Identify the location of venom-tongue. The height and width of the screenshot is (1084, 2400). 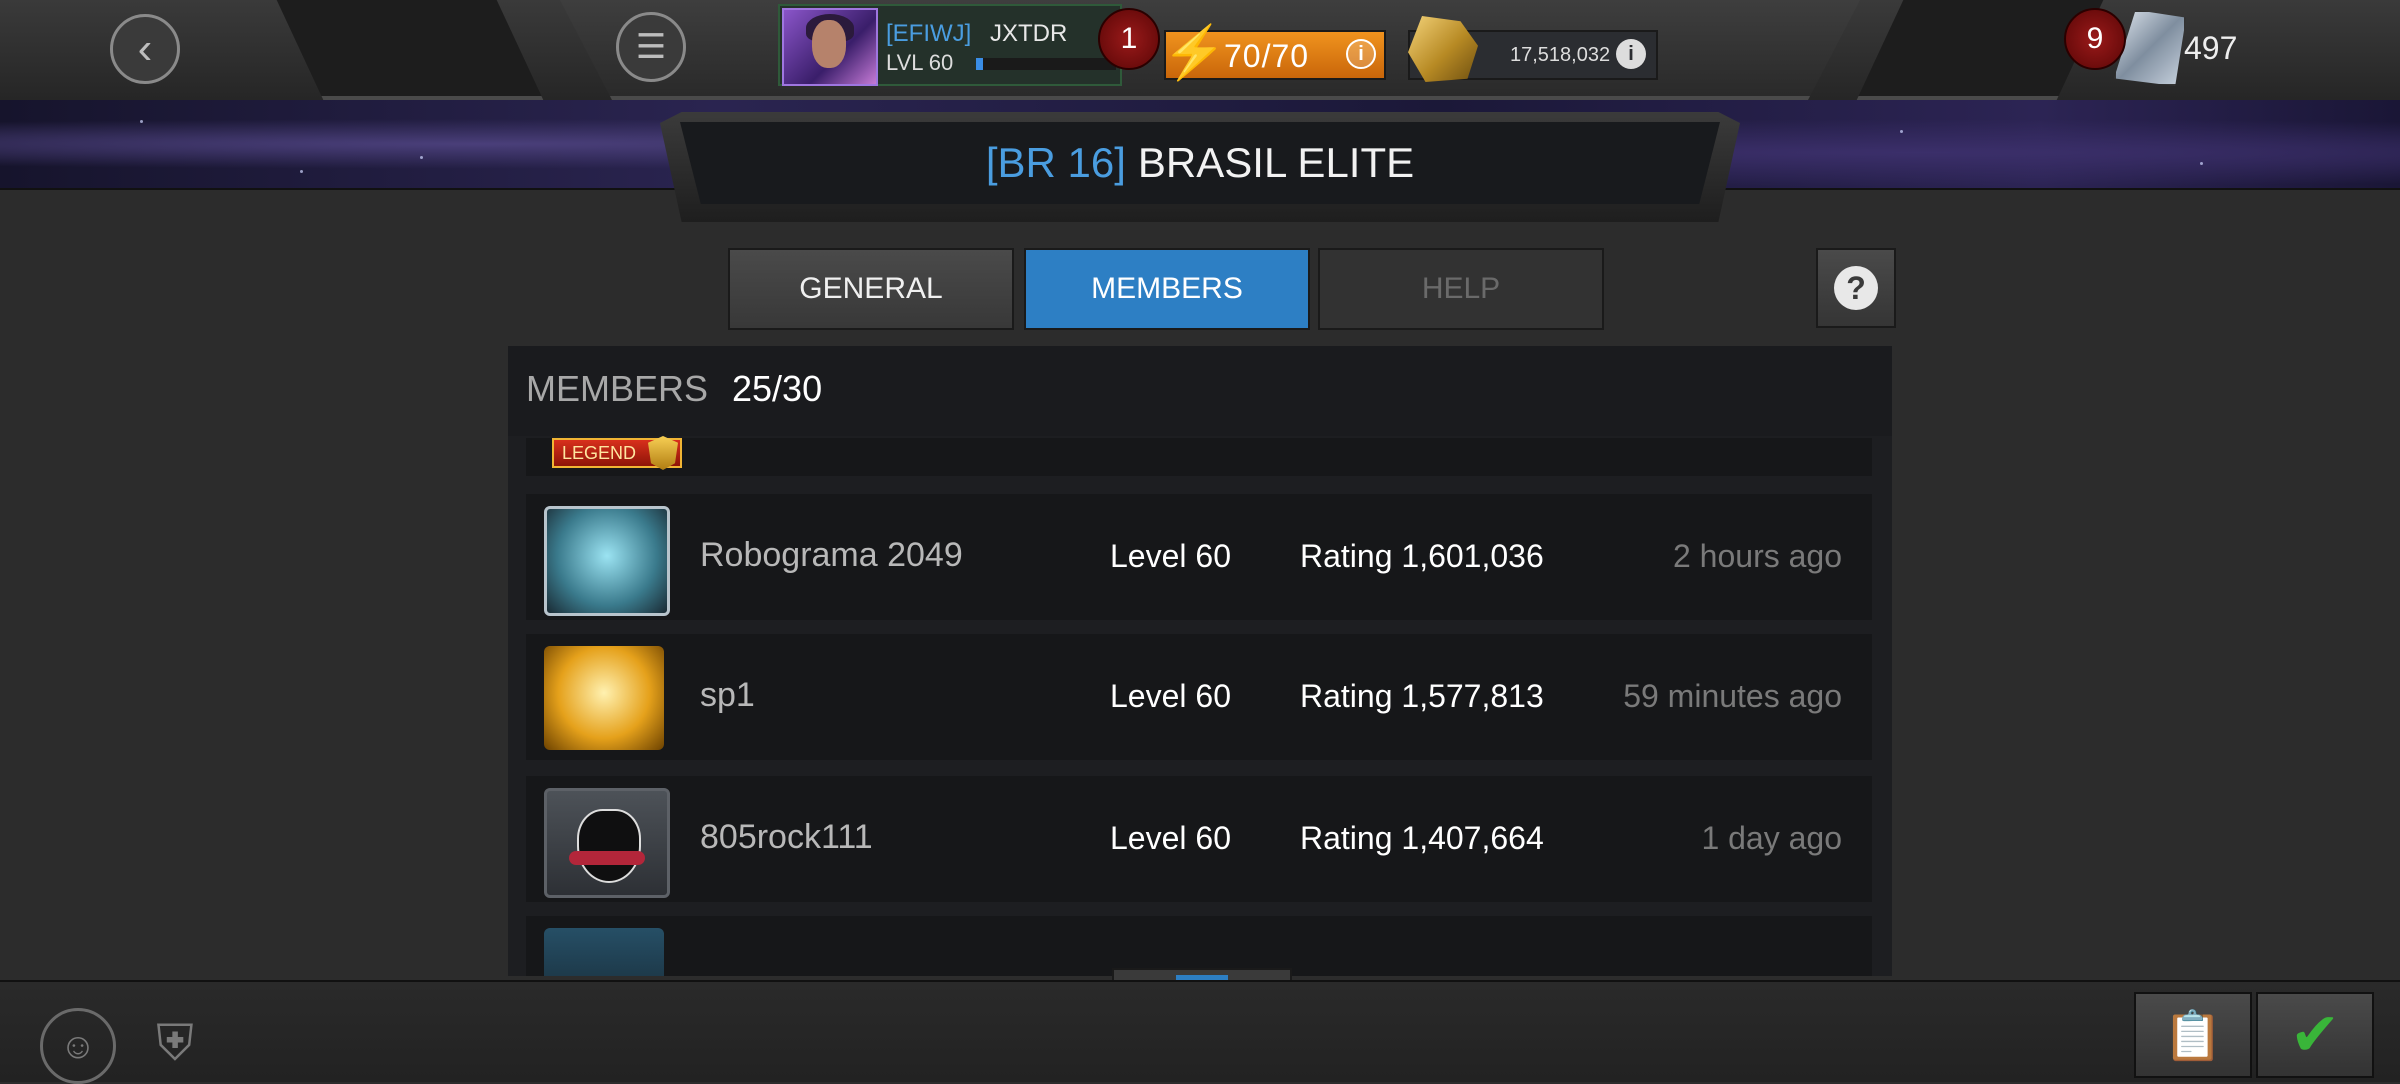
(607, 858).